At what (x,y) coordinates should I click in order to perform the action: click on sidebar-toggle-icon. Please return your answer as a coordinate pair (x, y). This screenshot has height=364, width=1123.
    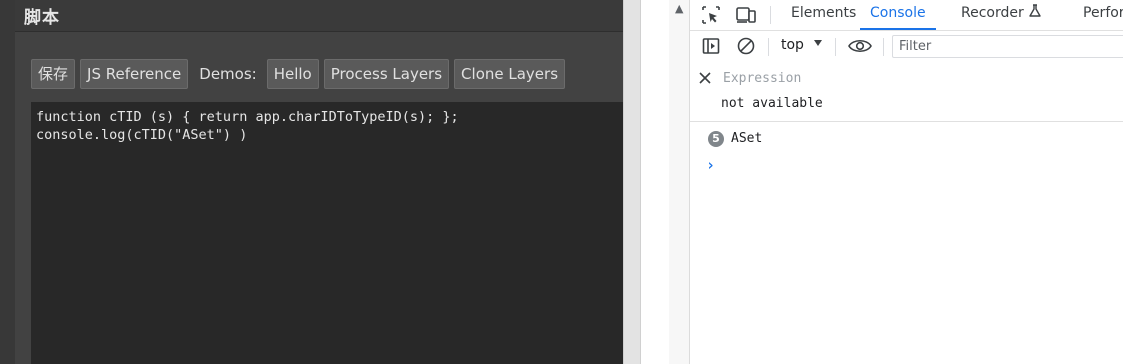
    Looking at the image, I should click on (711, 46).